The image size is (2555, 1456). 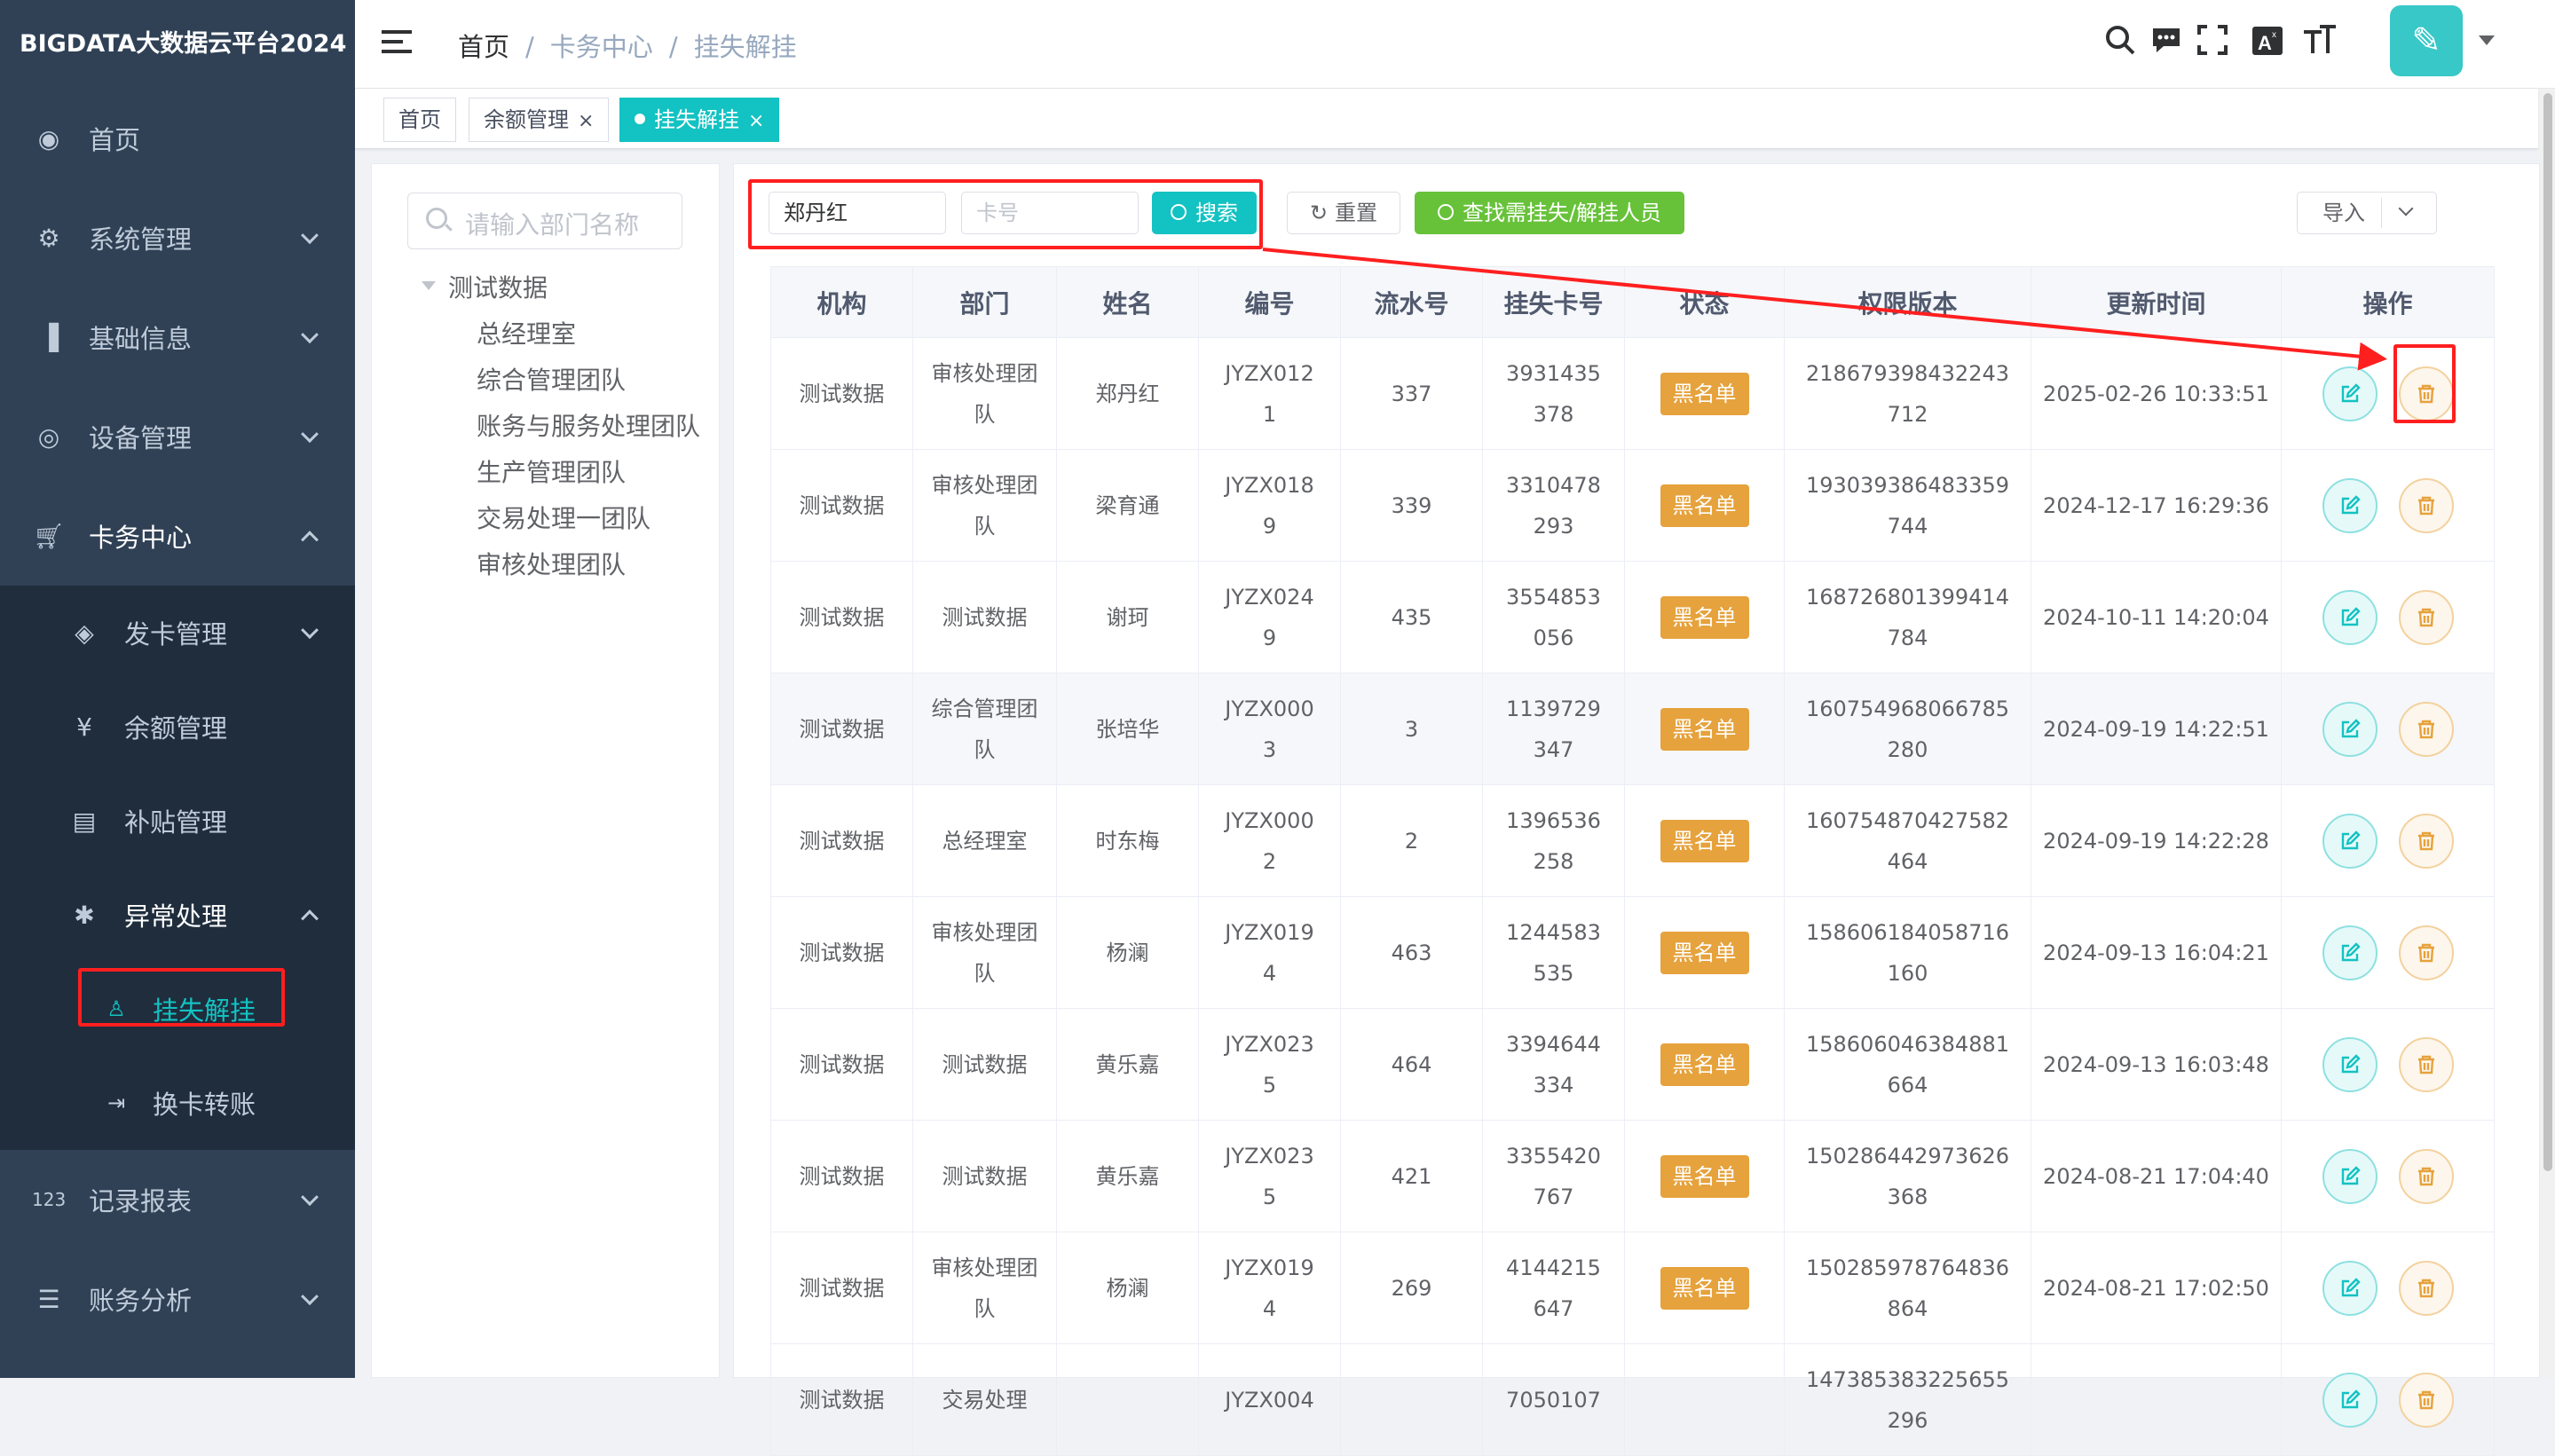 I want to click on menu-device: ◎ 设备管理, so click(x=177, y=436).